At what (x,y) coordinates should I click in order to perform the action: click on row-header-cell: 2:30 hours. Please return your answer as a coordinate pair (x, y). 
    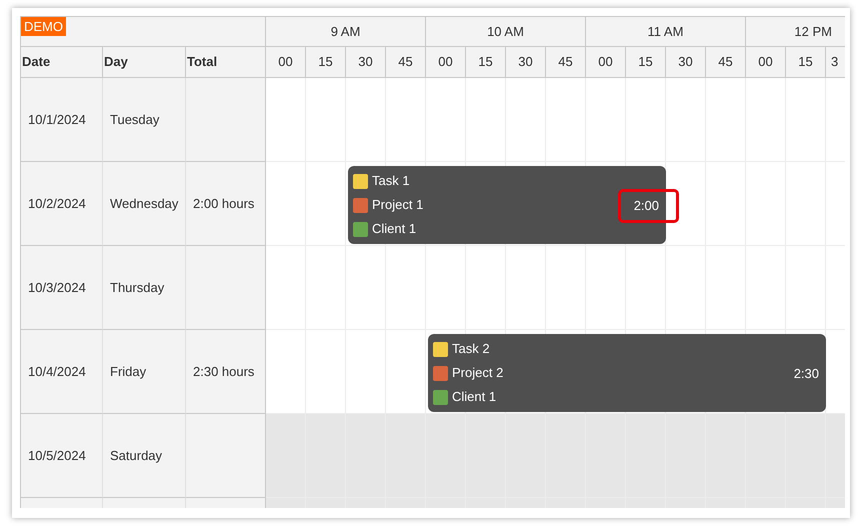
    Looking at the image, I should click on (226, 372).